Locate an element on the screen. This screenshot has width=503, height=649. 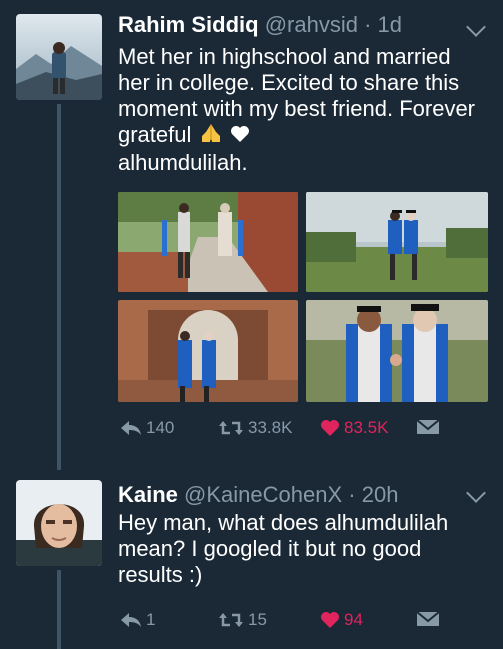
author-handle: @KaineCohenX is located at coordinates (263, 494).